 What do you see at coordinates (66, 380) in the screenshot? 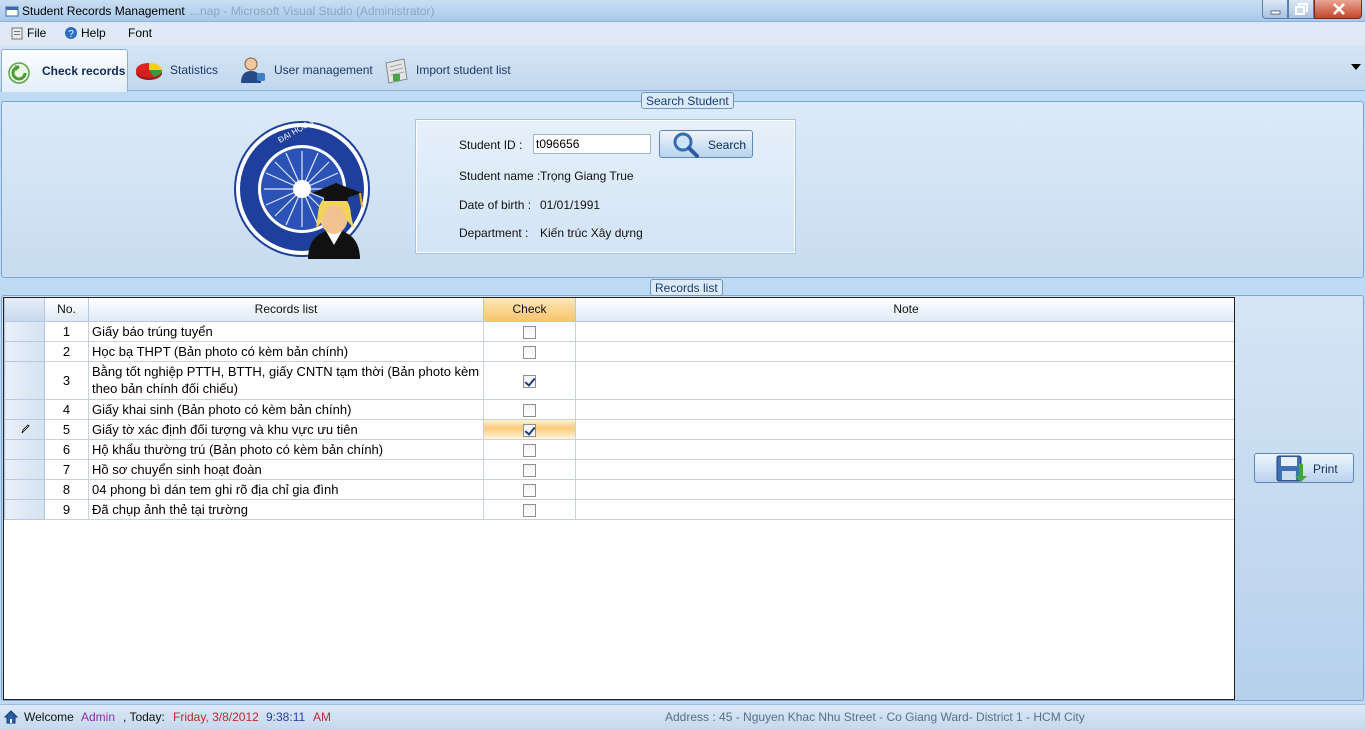
I see `cell-no: 3` at bounding box center [66, 380].